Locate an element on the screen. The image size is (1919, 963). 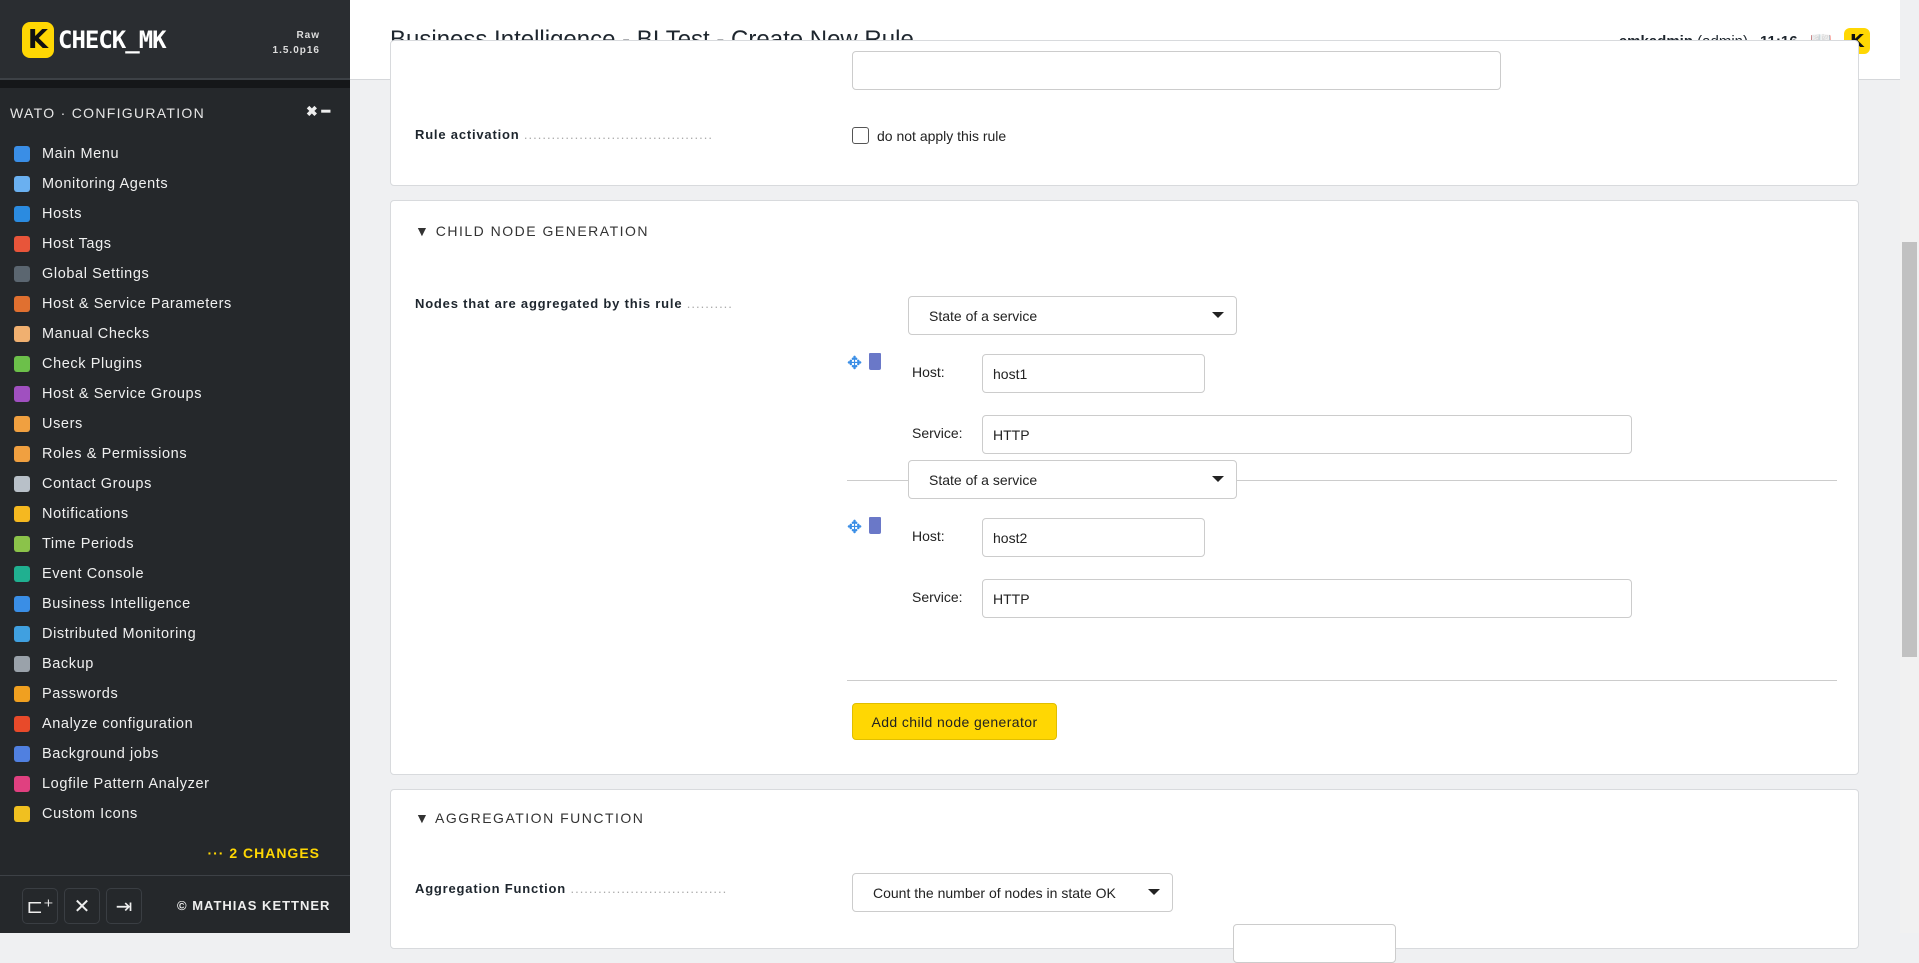
sidebar-item-label: Custom Icons is located at coordinates (90, 814).